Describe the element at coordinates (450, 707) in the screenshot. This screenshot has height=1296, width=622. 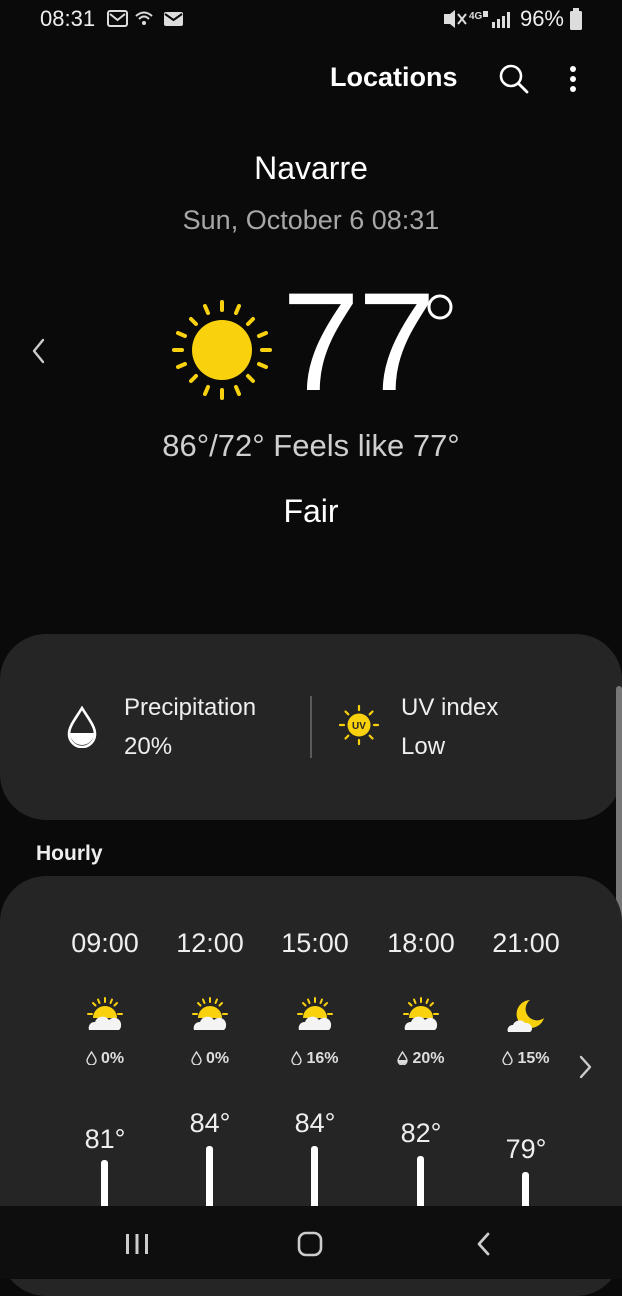
I see `uv-index-label: UV index` at that location.